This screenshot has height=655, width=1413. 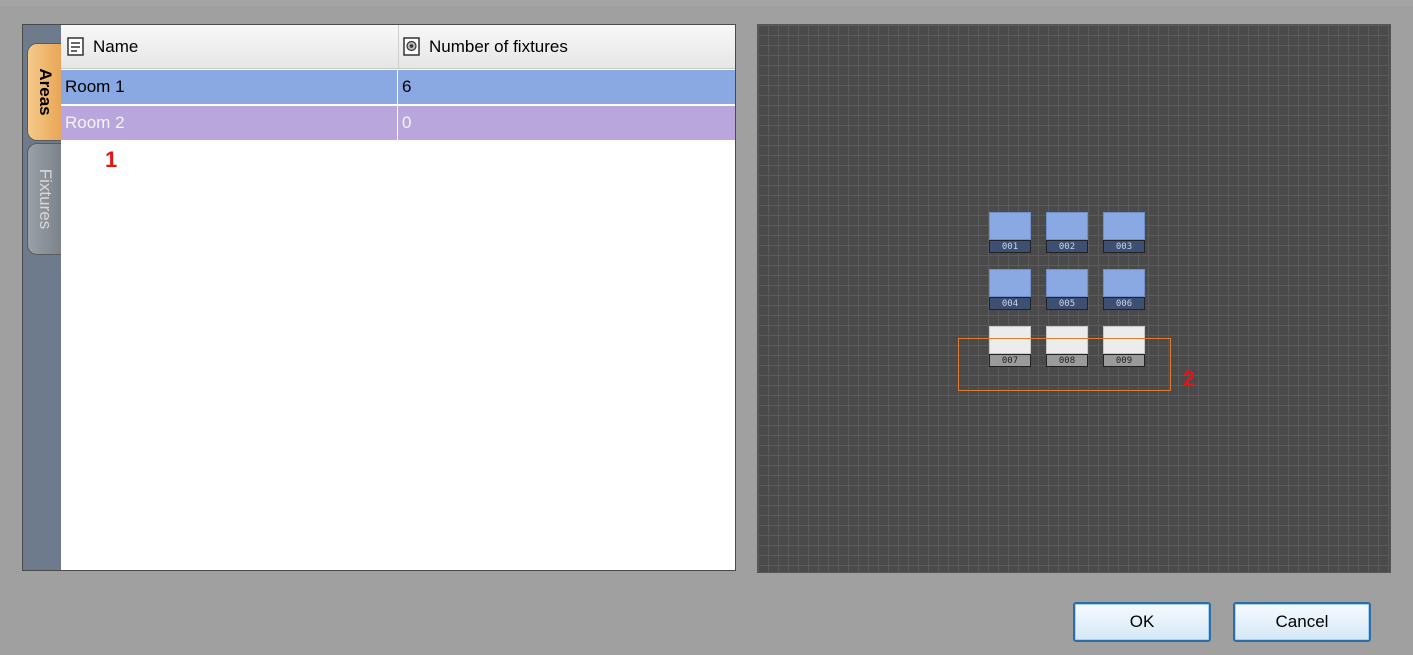 What do you see at coordinates (498, 46) in the screenshot?
I see `column-header-count-label: Number of fixtures` at bounding box center [498, 46].